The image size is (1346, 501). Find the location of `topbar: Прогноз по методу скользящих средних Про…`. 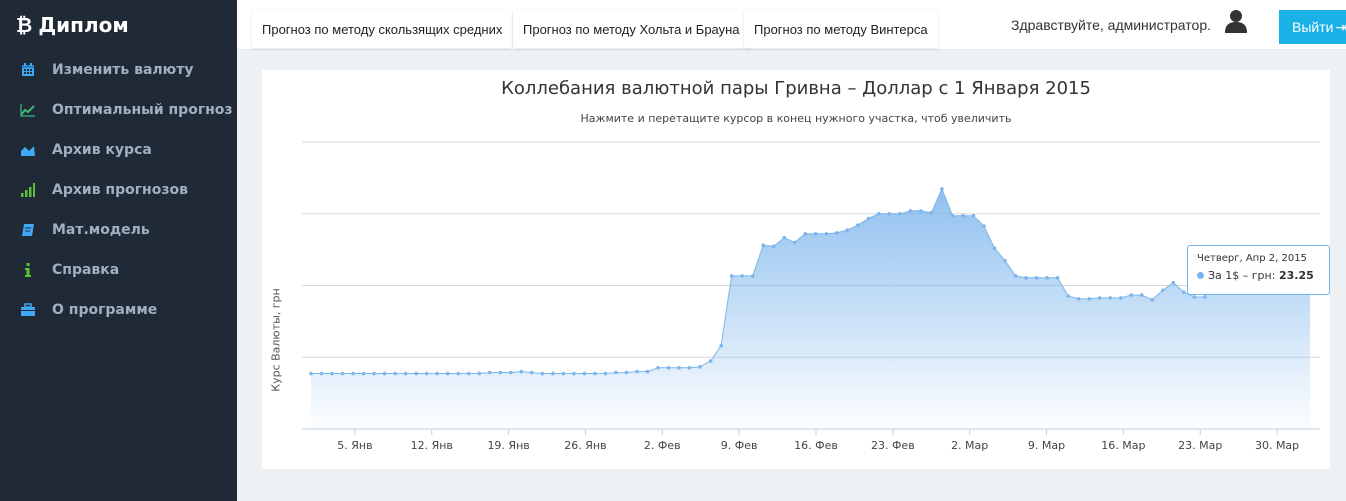

topbar: Прогноз по методу скользящих средних Про… is located at coordinates (791, 25).